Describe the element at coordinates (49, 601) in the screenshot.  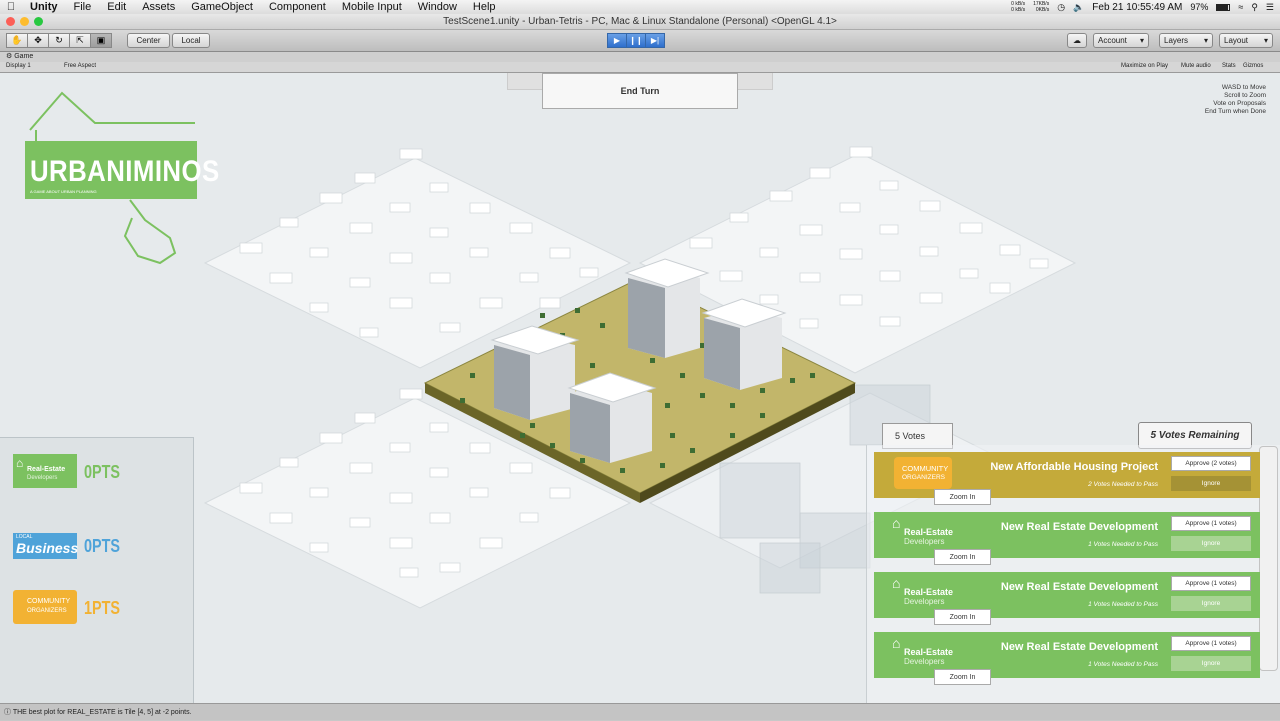
I see `faction-name: COMMUNITY` at that location.